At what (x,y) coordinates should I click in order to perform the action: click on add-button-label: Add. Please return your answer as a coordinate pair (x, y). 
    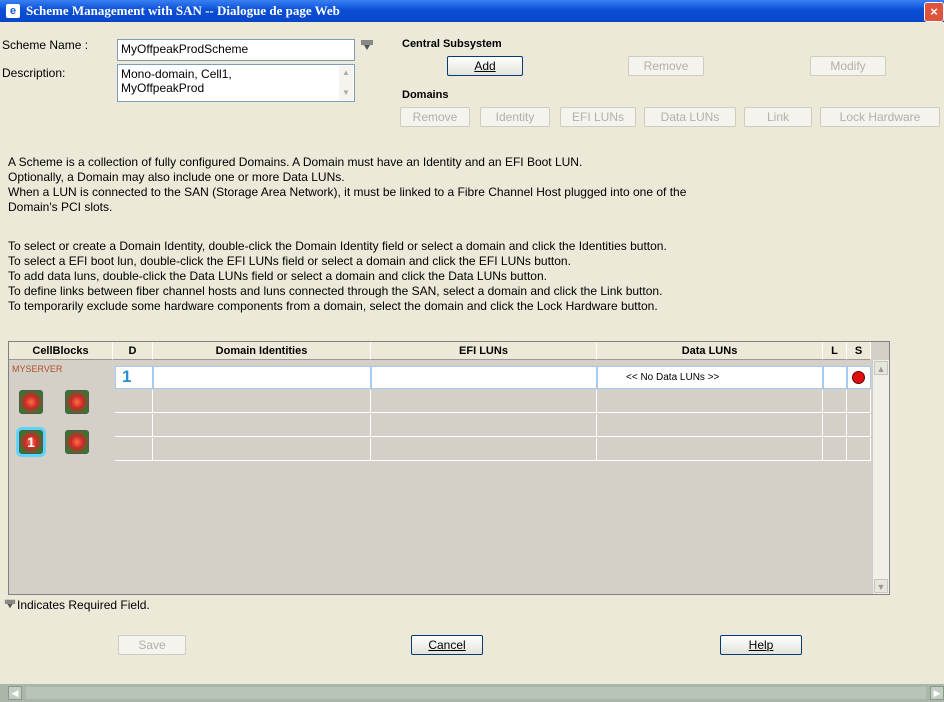
    Looking at the image, I should click on (485, 66).